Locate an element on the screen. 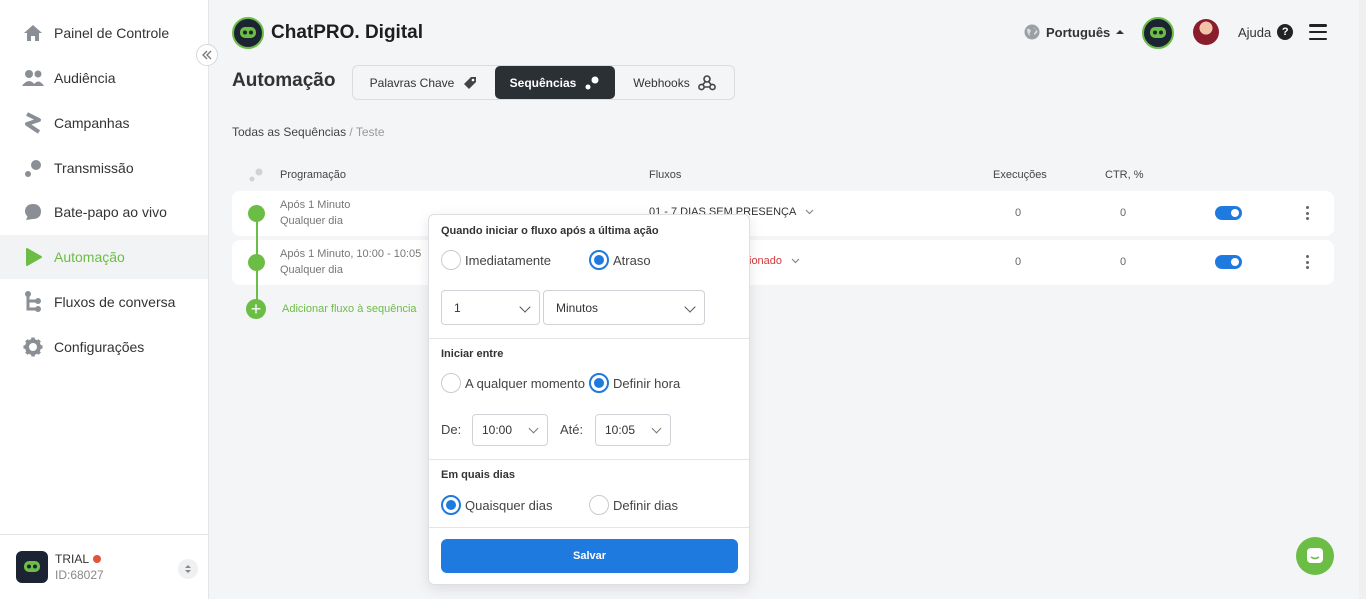 This screenshot has height=599, width=1366. collapse-sidebar-button is located at coordinates (207, 55).